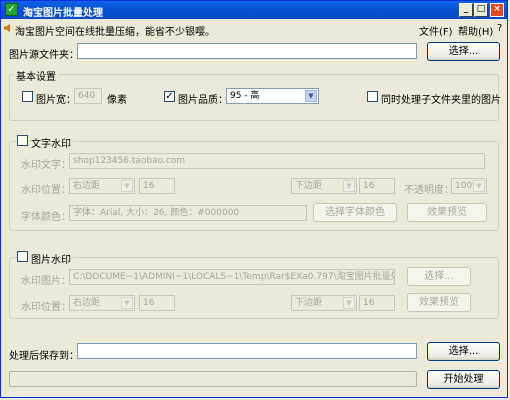 The height and width of the screenshot is (400, 510). I want to click on text-h-align-select: 右边距 ▼, so click(102, 186).